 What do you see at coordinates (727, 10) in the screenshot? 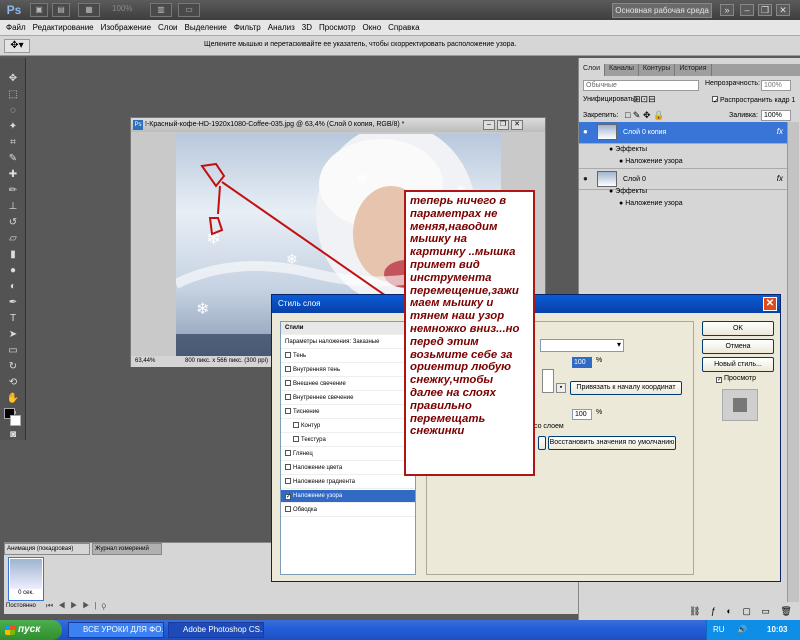
I see `chevron-double-right-icon: »` at bounding box center [727, 10].